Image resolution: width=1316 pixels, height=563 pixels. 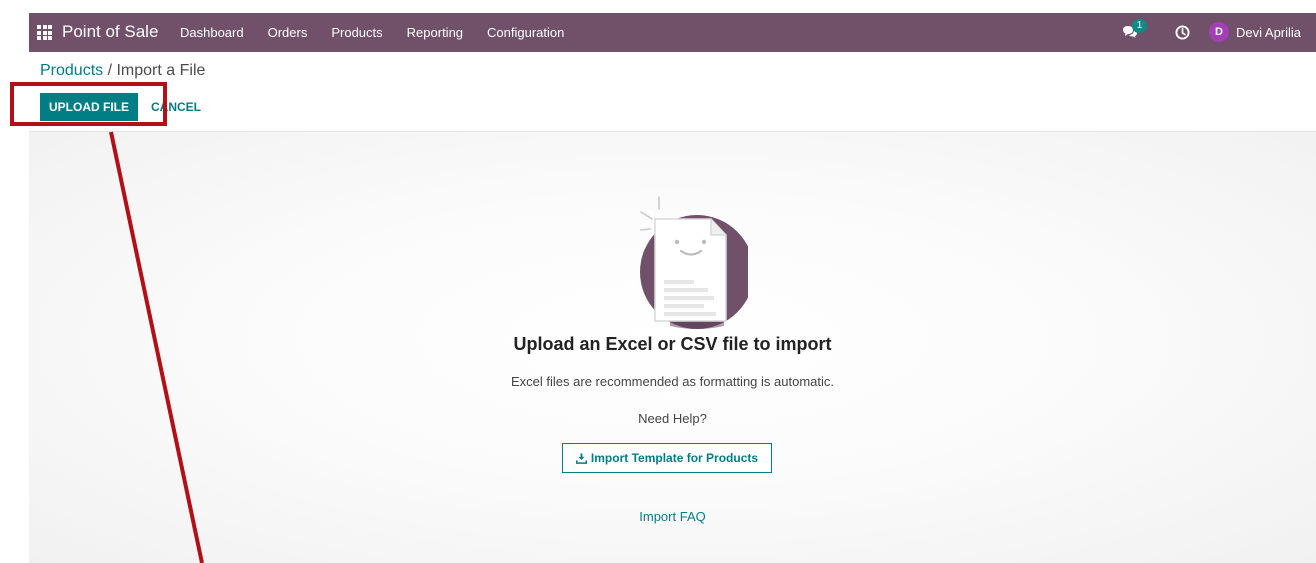 I want to click on import-title: Upload an Excel or CSV file to import, so click(x=672, y=344).